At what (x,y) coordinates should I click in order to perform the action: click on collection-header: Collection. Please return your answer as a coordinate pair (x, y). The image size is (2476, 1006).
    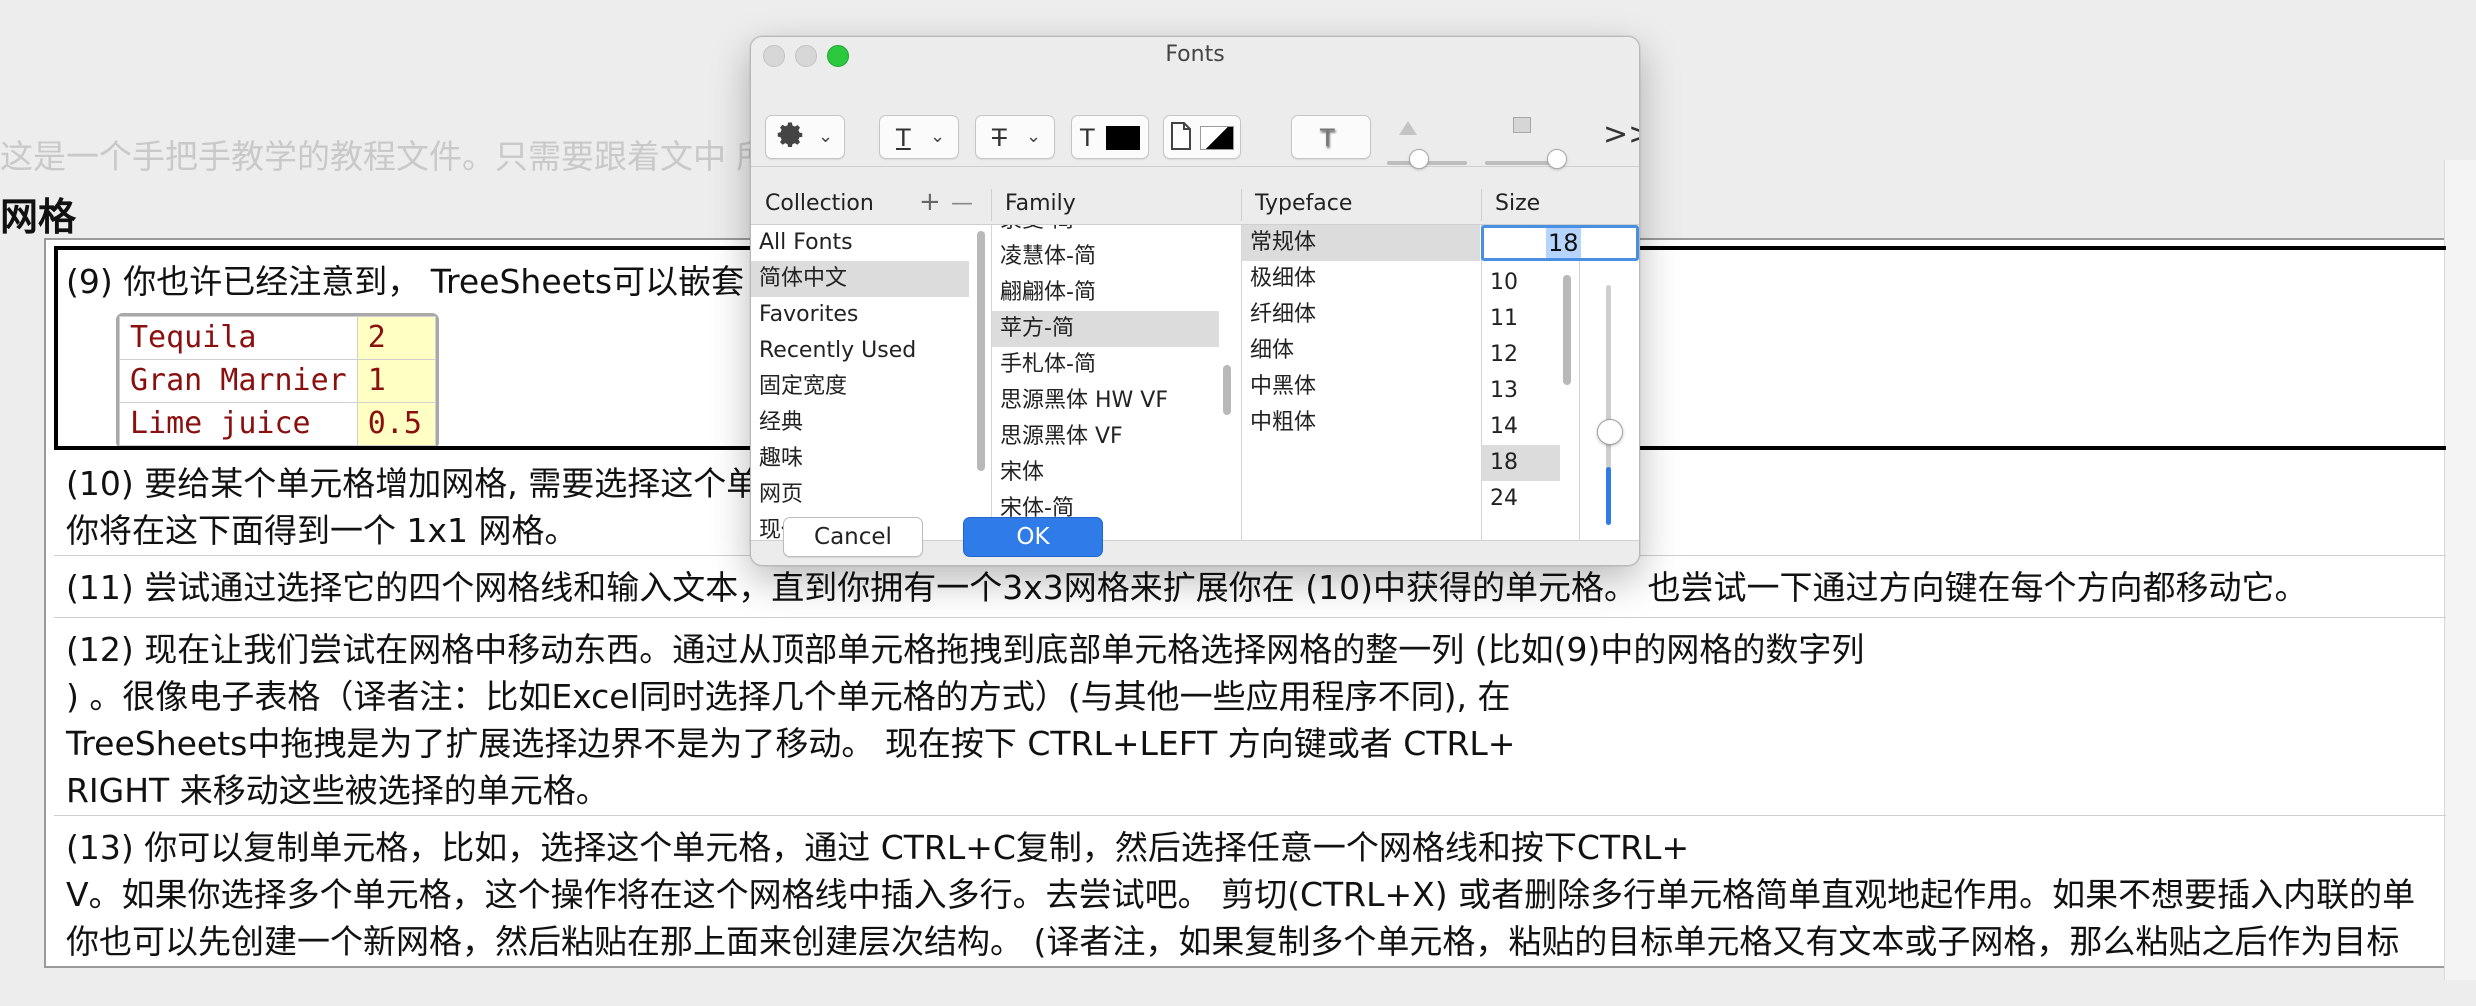
    Looking at the image, I should click on (819, 203).